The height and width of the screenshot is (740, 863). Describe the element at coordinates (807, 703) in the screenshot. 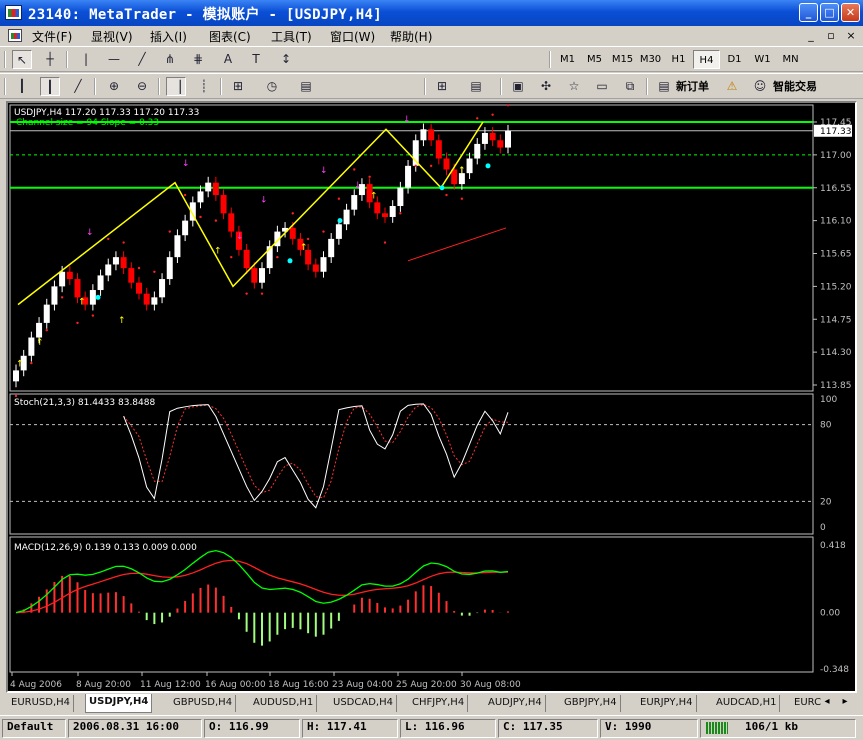

I see `tab-eurc: EURC` at that location.